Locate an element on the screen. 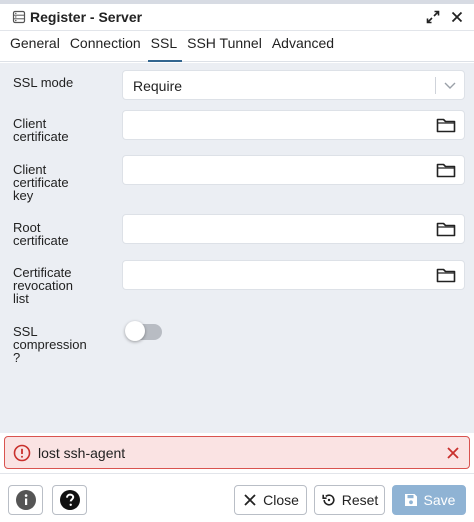 This screenshot has height=522, width=474. info-icon is located at coordinates (26, 500).